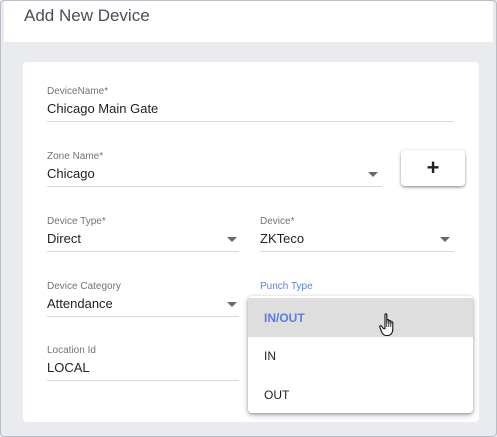 This screenshot has width=497, height=437. What do you see at coordinates (360, 394) in the screenshot?
I see `menu-option-out: OUT` at bounding box center [360, 394].